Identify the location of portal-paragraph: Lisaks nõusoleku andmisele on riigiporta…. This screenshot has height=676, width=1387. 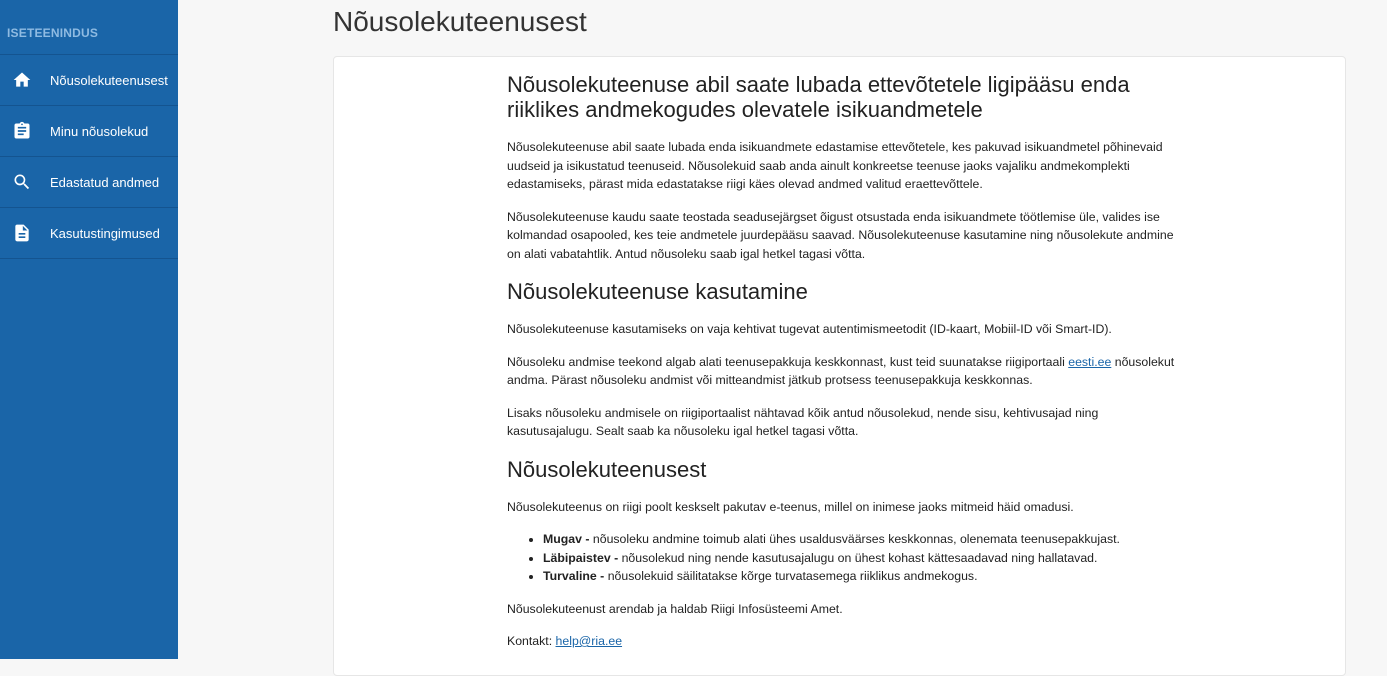
(803, 422).